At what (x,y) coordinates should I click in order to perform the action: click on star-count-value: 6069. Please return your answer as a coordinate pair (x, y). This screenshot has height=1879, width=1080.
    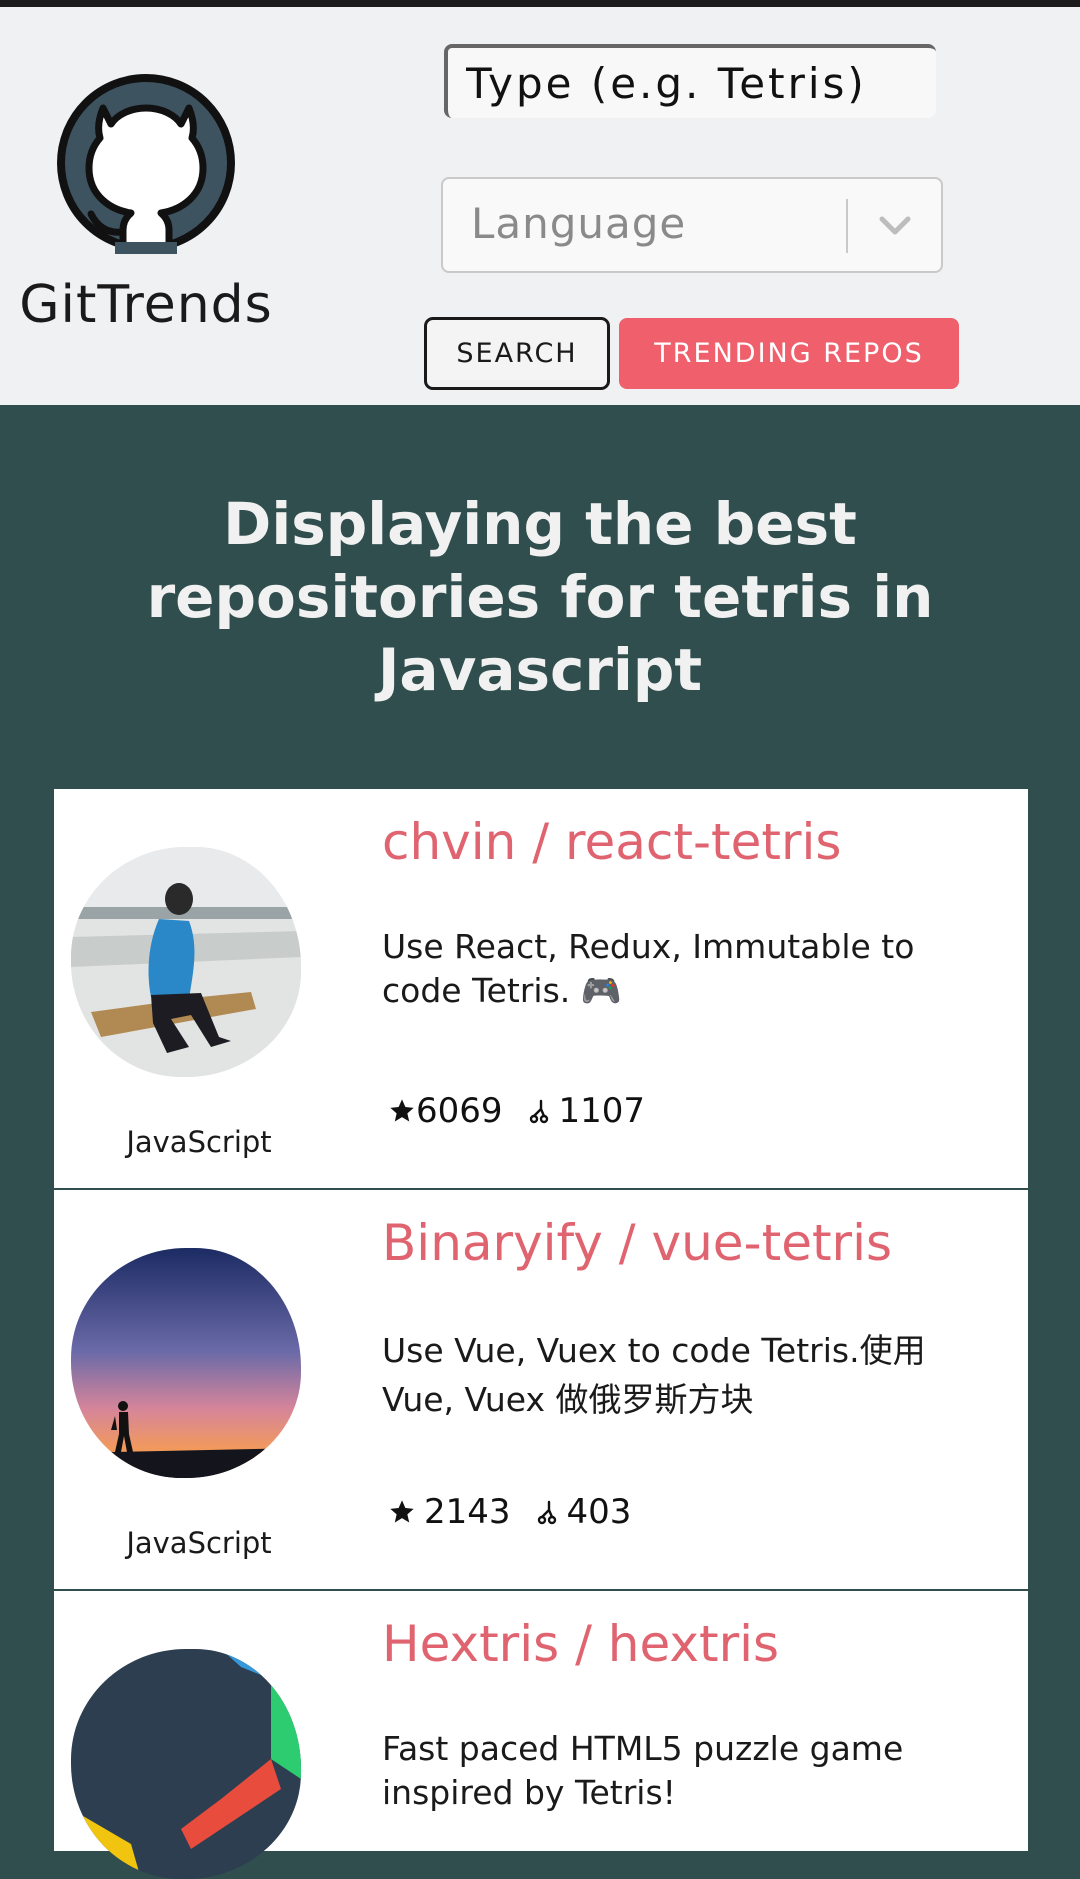
    Looking at the image, I should click on (459, 1111).